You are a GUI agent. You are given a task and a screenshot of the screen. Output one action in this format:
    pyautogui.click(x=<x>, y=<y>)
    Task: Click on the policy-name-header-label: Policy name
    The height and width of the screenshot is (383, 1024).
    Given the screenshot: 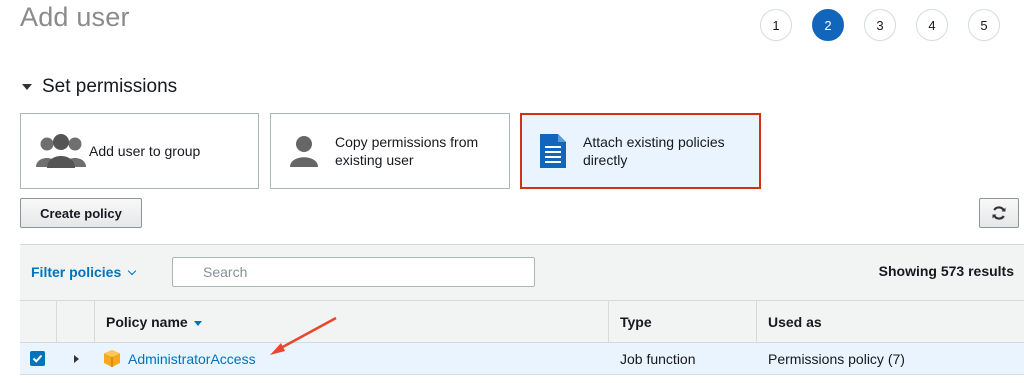 What is the action you would take?
    pyautogui.click(x=147, y=322)
    